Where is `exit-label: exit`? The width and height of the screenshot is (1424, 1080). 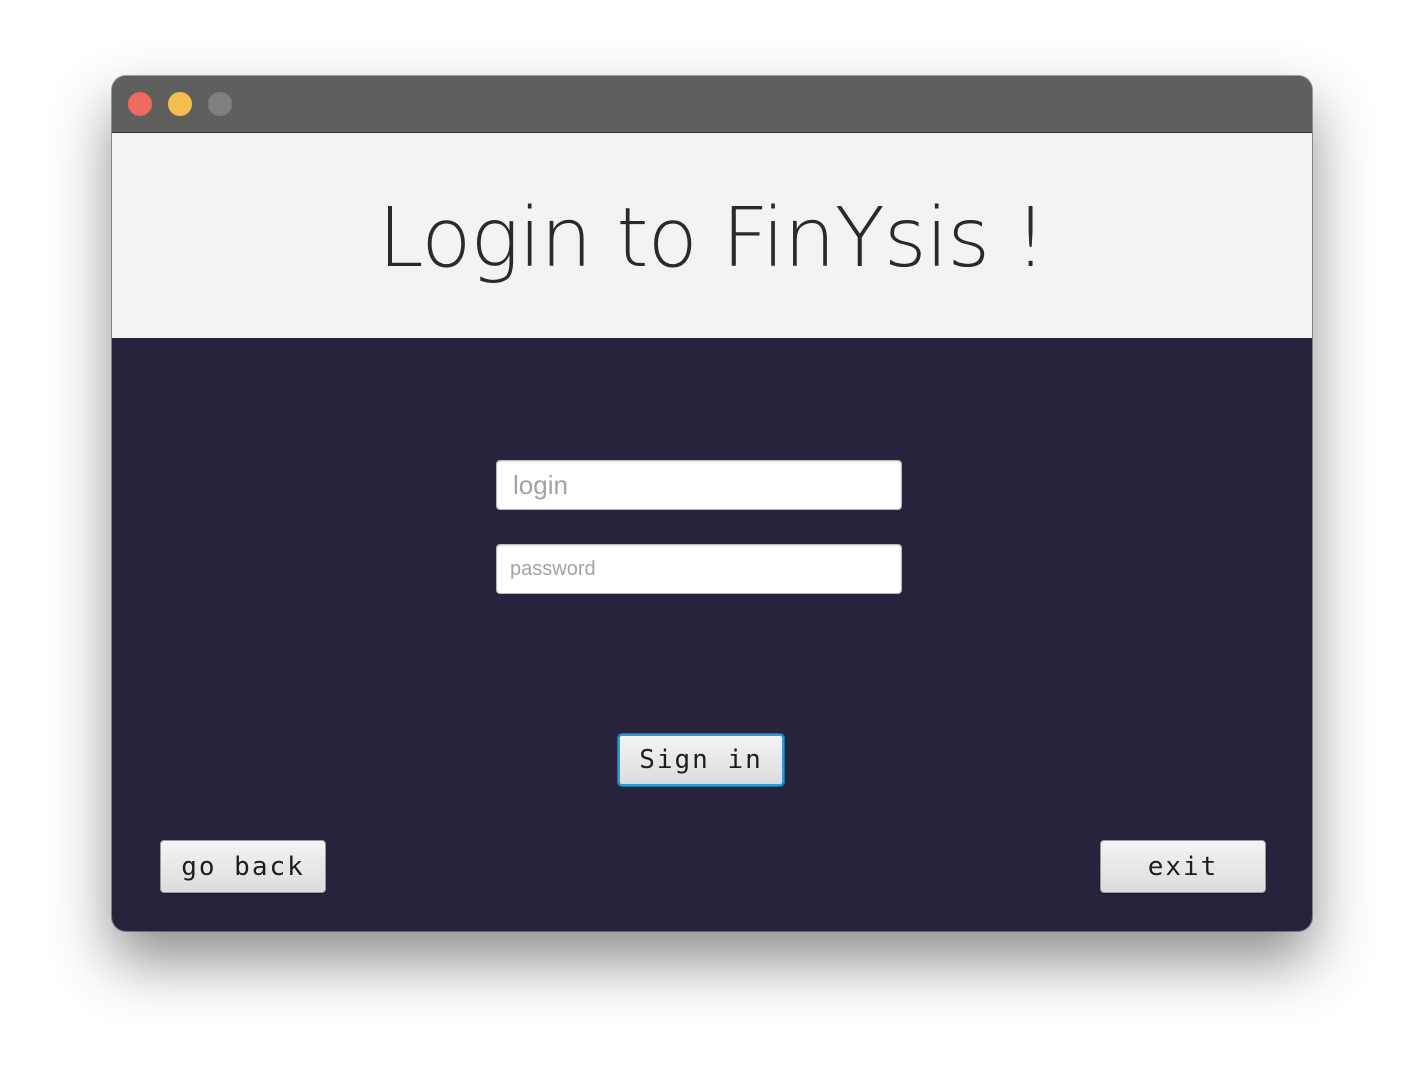 exit-label: exit is located at coordinates (1183, 866).